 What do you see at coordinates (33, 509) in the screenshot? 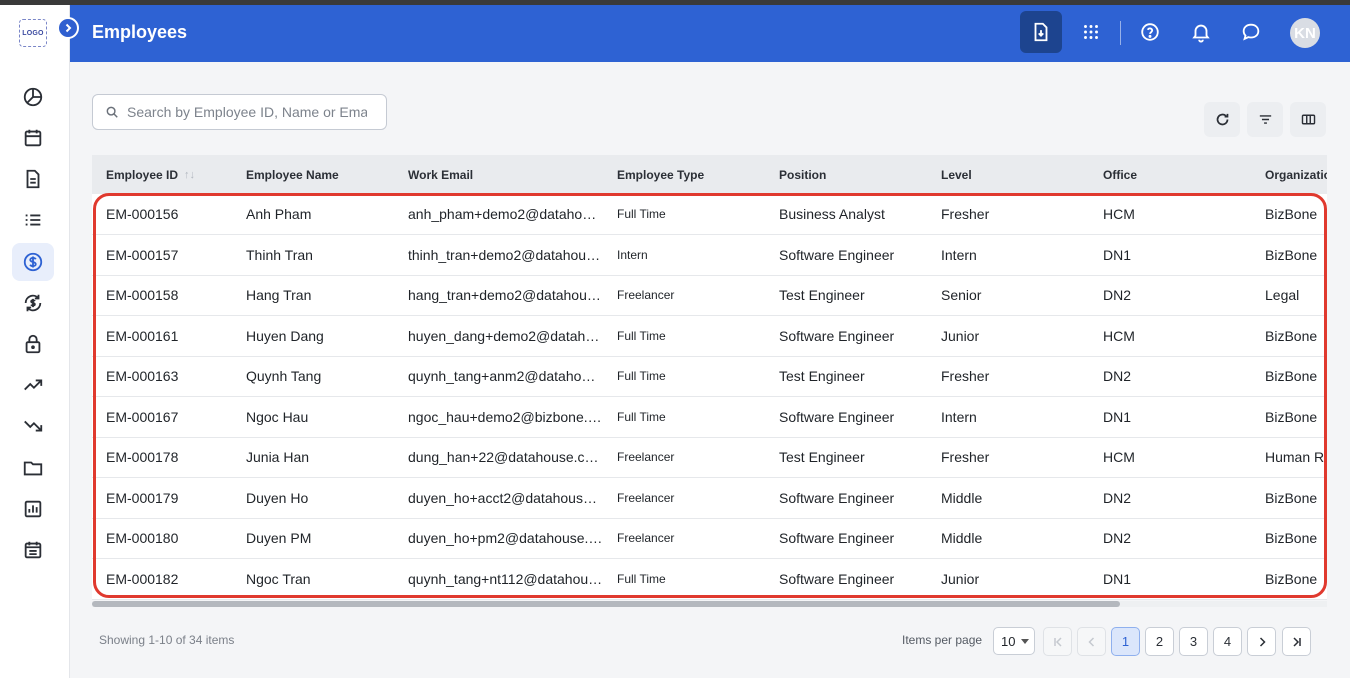
I see `sidebar-item-reports` at bounding box center [33, 509].